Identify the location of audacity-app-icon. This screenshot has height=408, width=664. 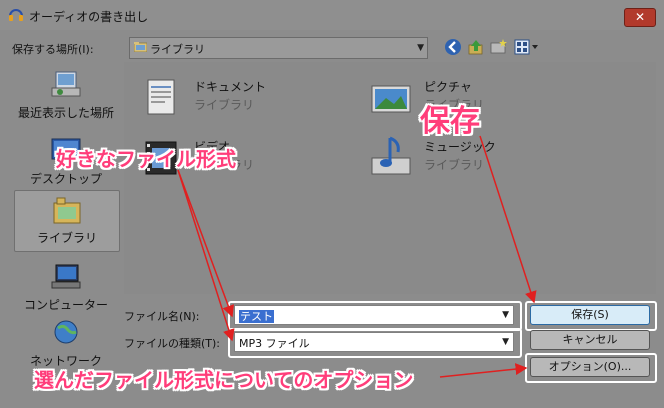
(16, 15).